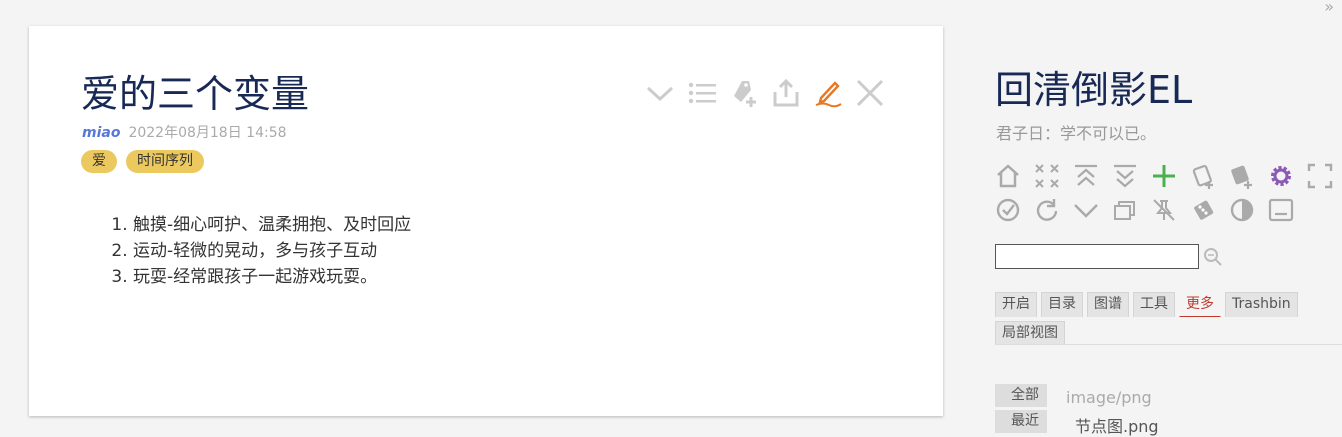 The height and width of the screenshot is (437, 1342). What do you see at coordinates (1242, 210) in the screenshot?
I see `theme-toggle-icon` at bounding box center [1242, 210].